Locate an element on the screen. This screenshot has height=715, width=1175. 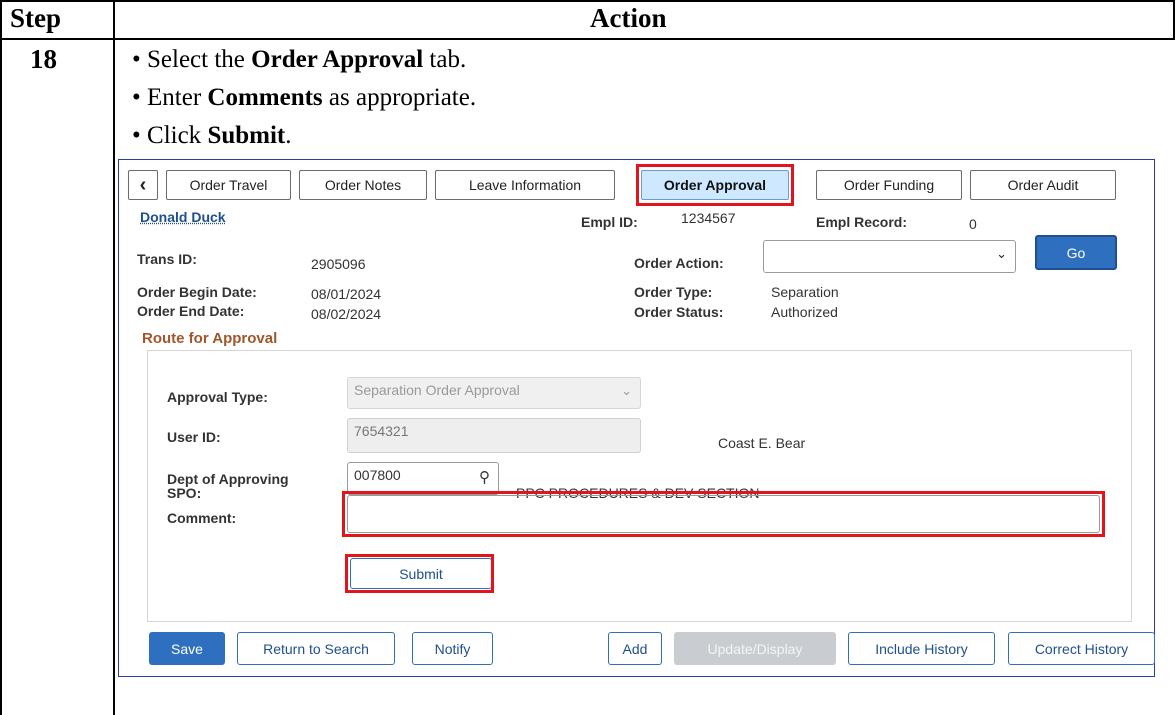
empl-record-label: Empl Record: is located at coordinates (862, 222).